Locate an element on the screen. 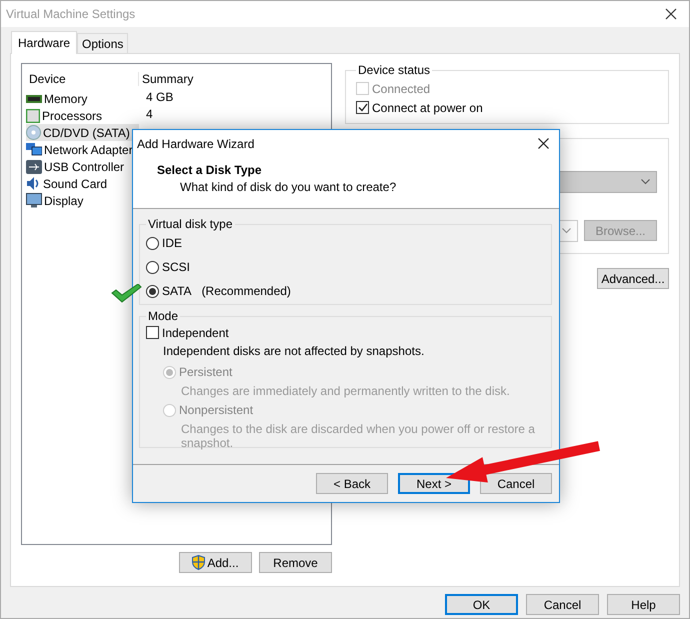 This screenshot has width=690, height=619. device-name: USB Controller is located at coordinates (84, 167).